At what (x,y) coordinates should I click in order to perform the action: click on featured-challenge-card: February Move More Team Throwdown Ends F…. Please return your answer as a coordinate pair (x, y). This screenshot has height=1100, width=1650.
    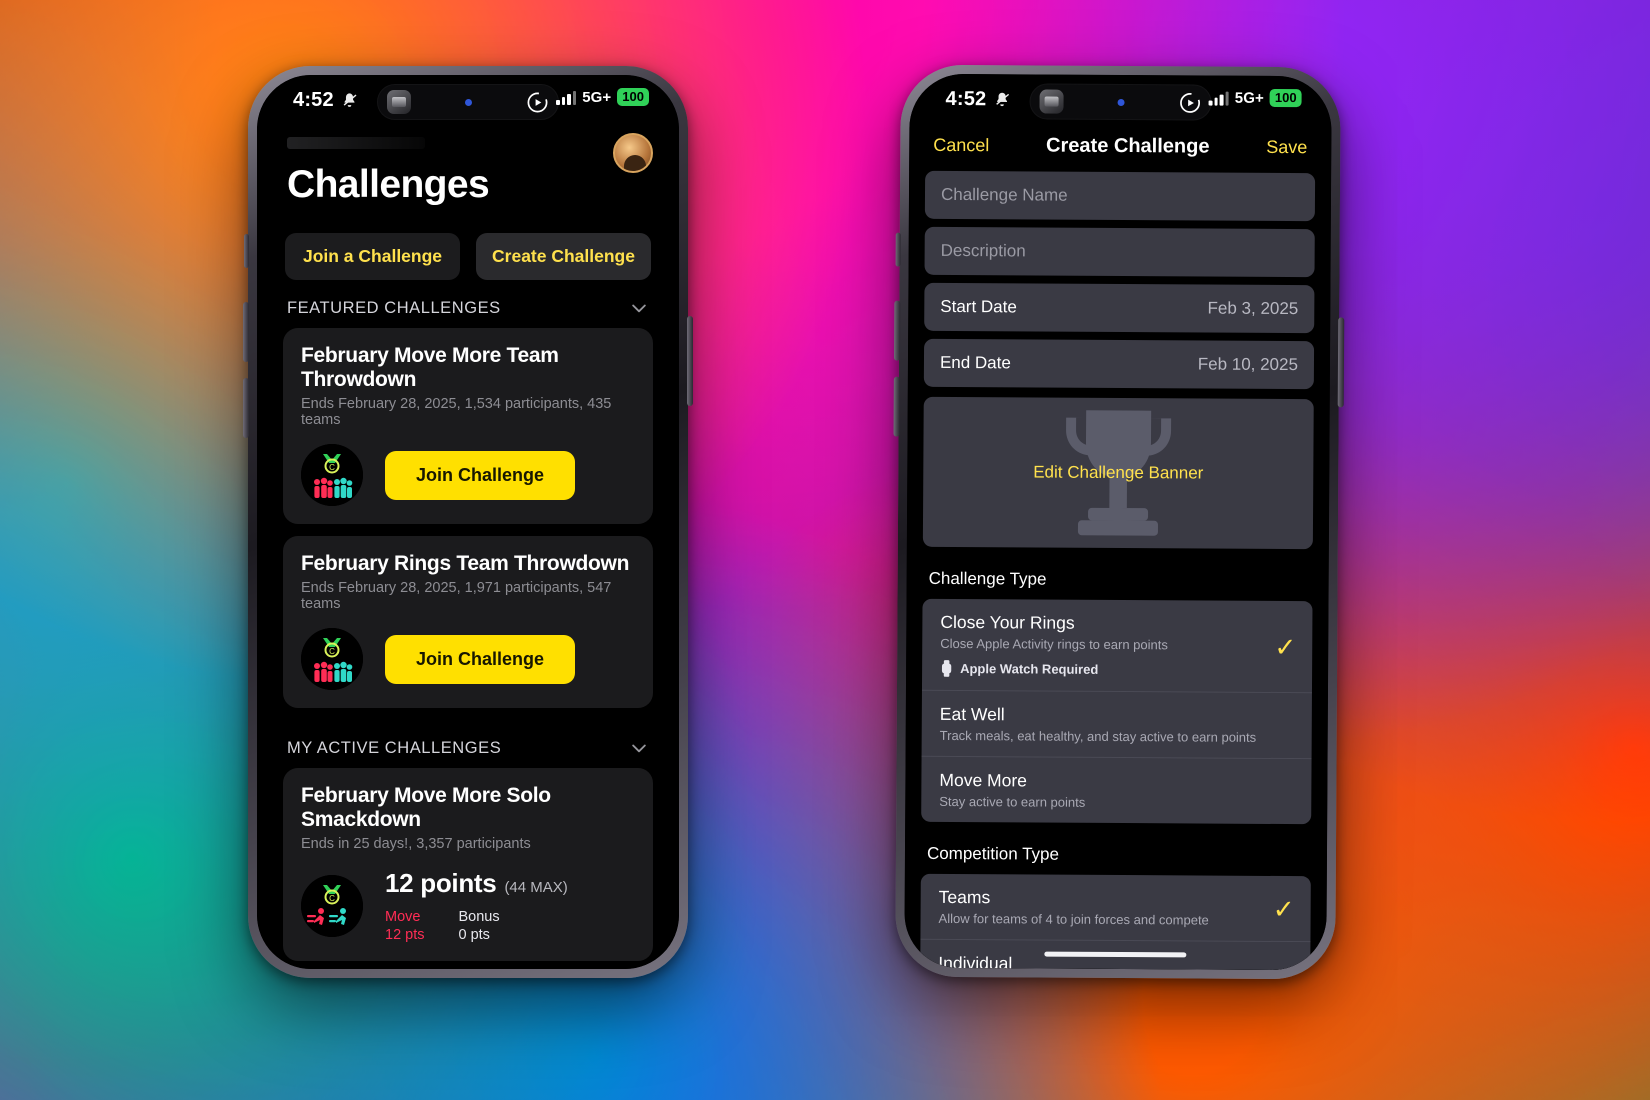
    Looking at the image, I should click on (468, 426).